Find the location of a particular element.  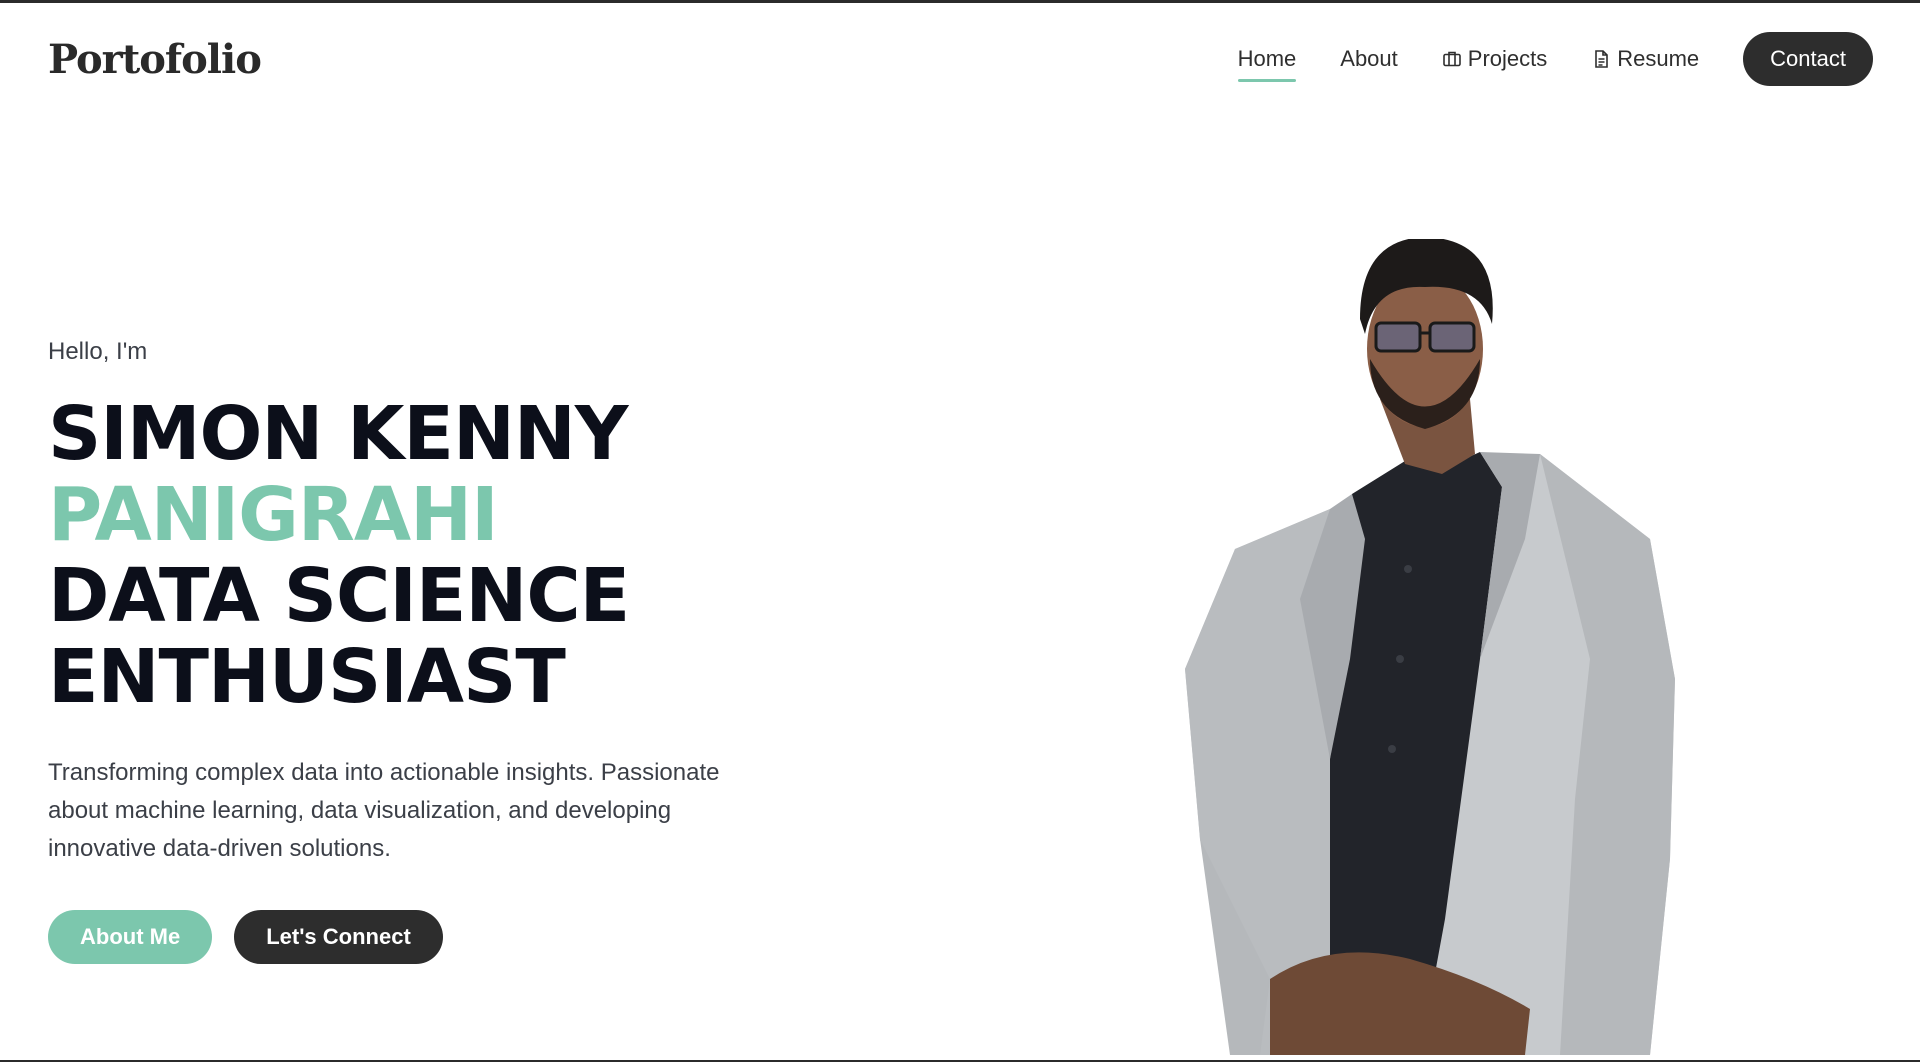

briefcase-icon is located at coordinates (1451, 59).